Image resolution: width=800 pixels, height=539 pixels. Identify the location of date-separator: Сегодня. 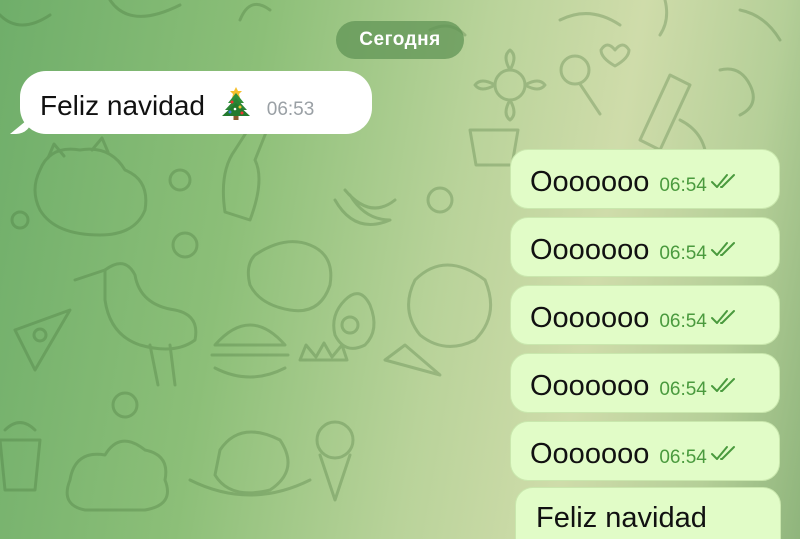
(400, 40).